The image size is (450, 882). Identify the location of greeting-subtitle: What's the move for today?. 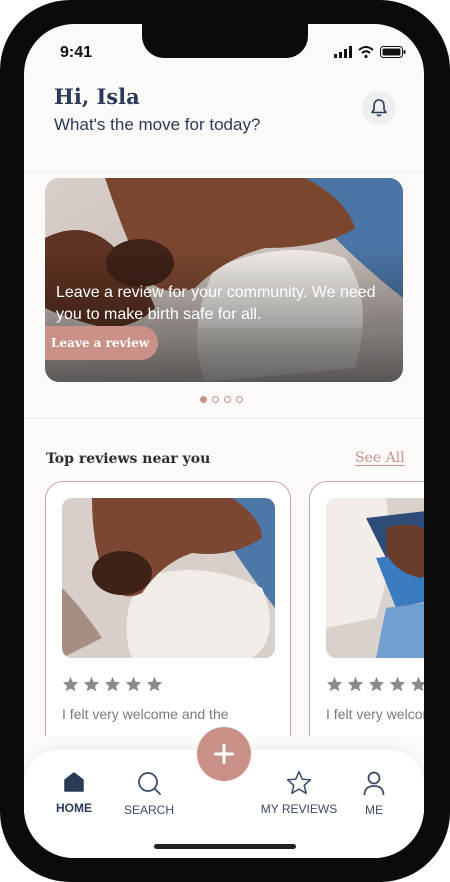
(157, 124).